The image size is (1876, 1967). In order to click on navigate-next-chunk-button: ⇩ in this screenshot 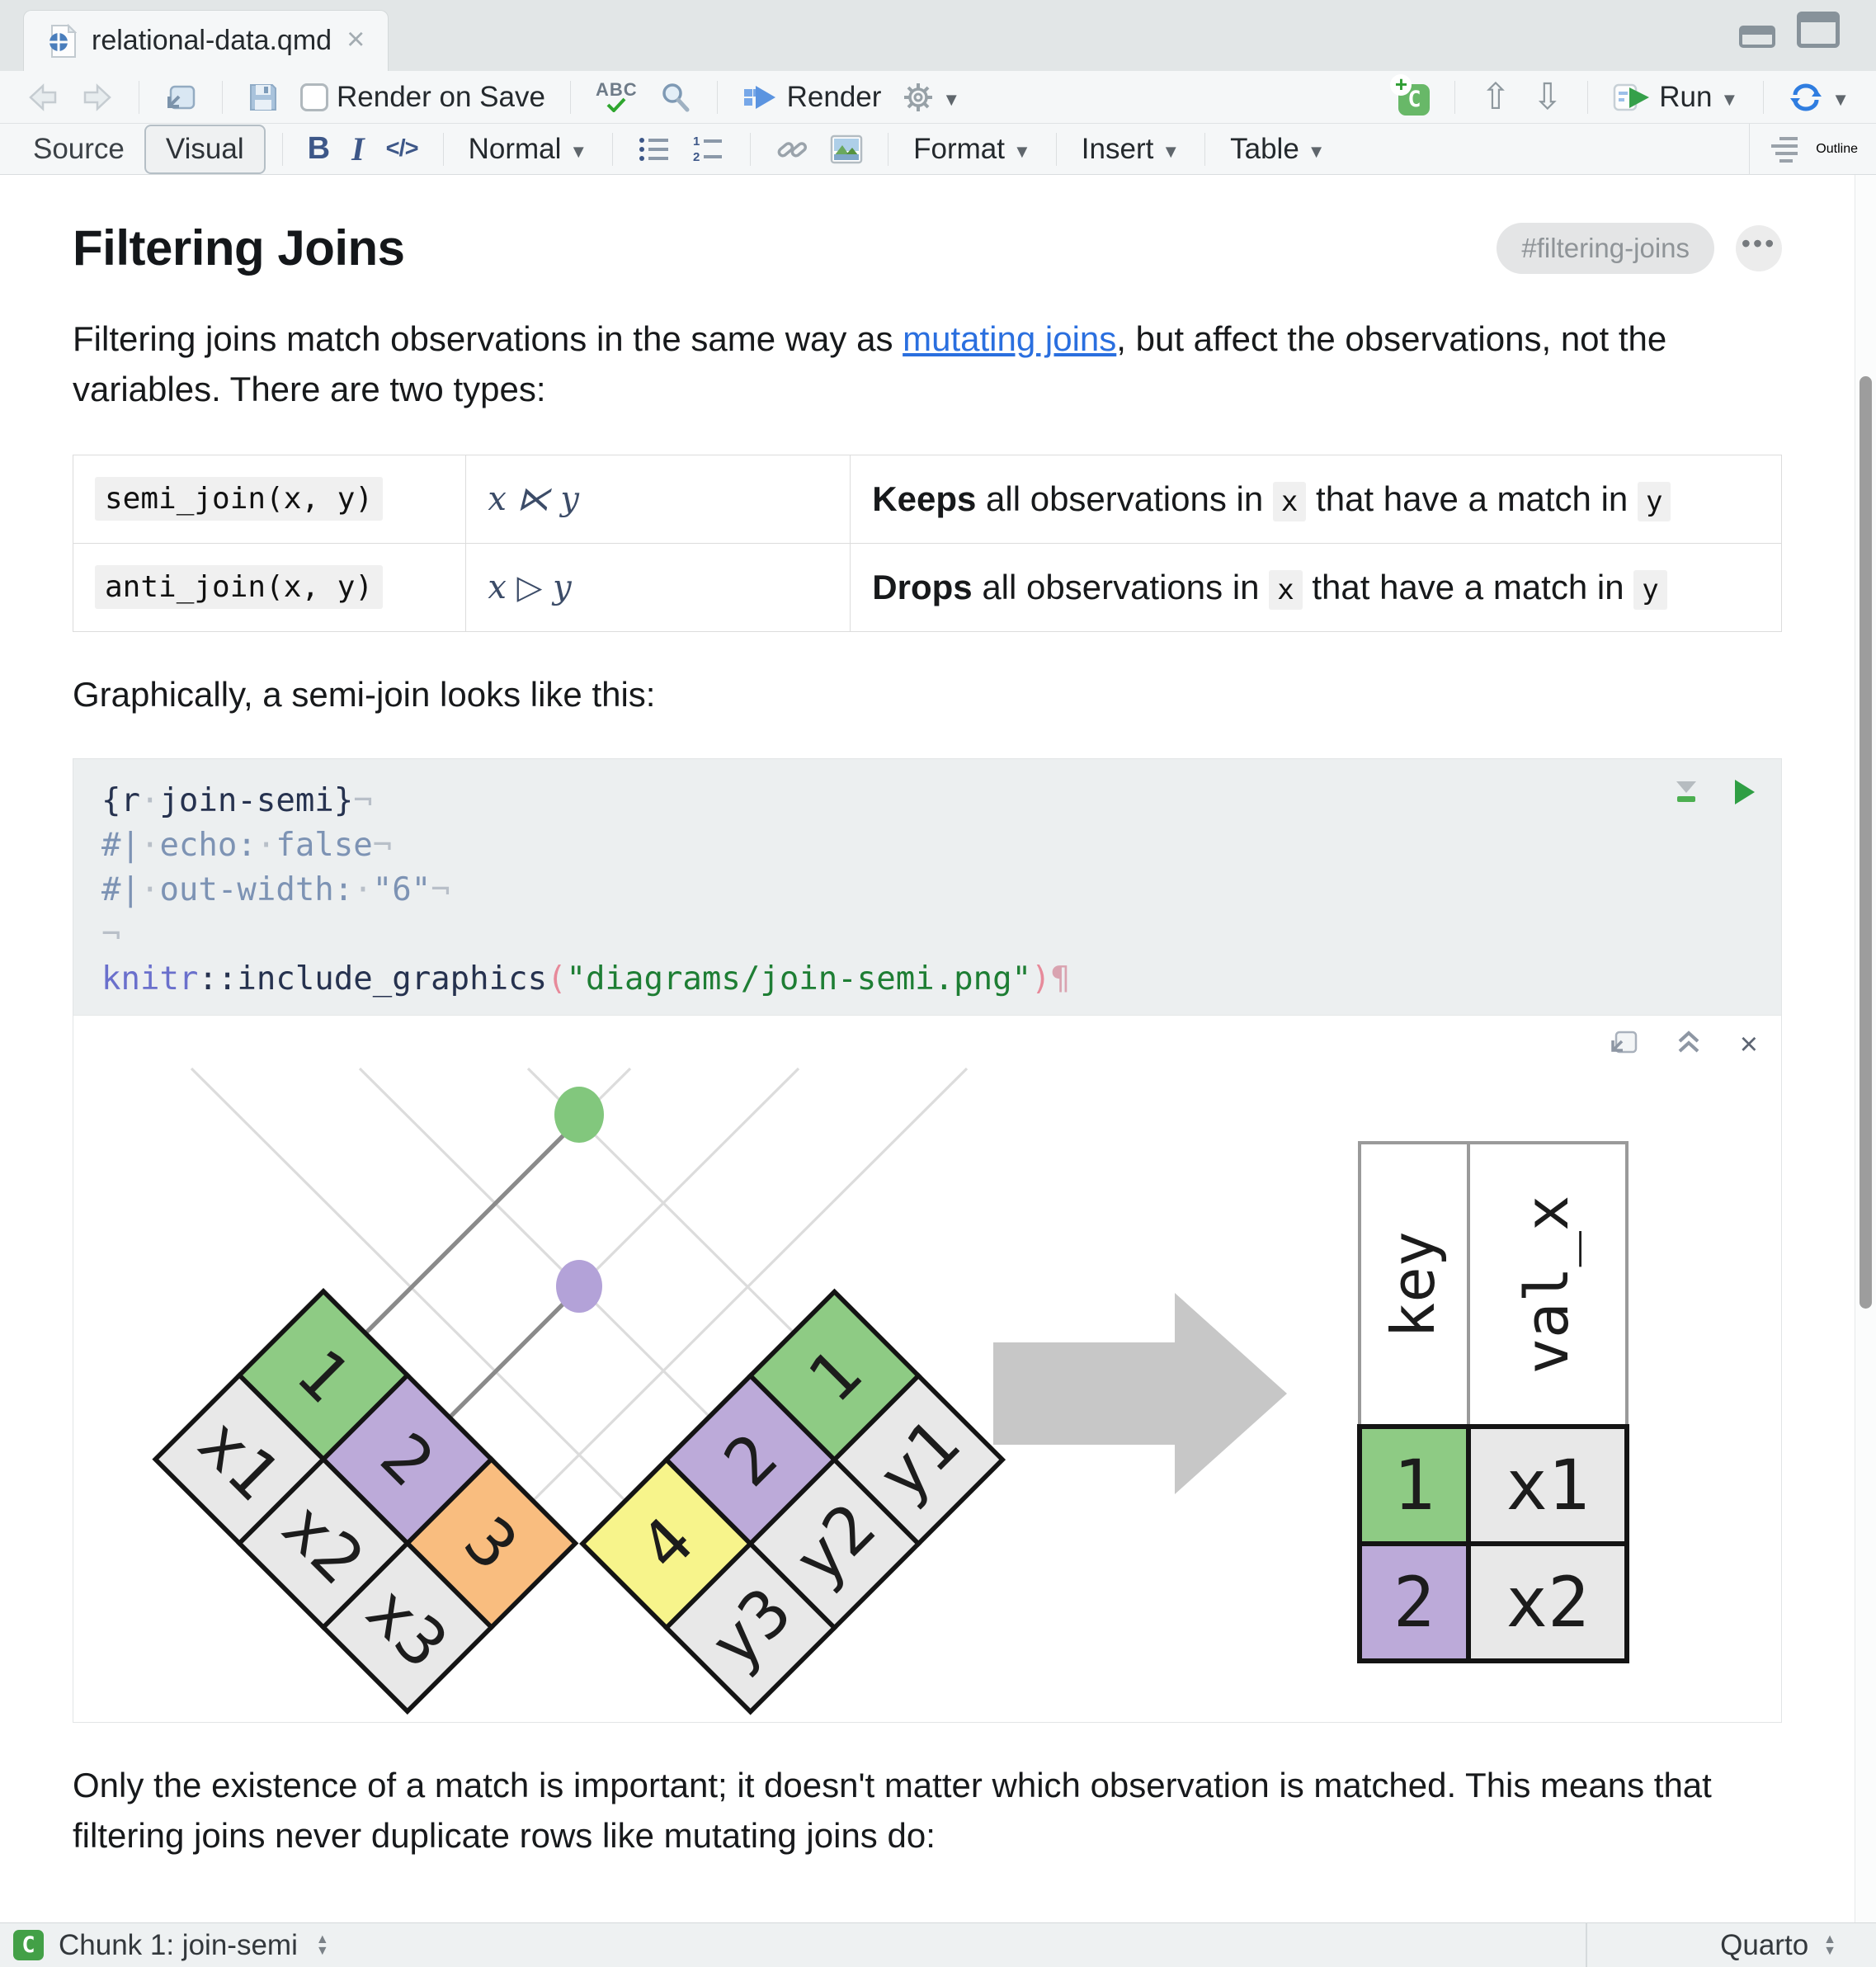, I will do `click(1547, 97)`.